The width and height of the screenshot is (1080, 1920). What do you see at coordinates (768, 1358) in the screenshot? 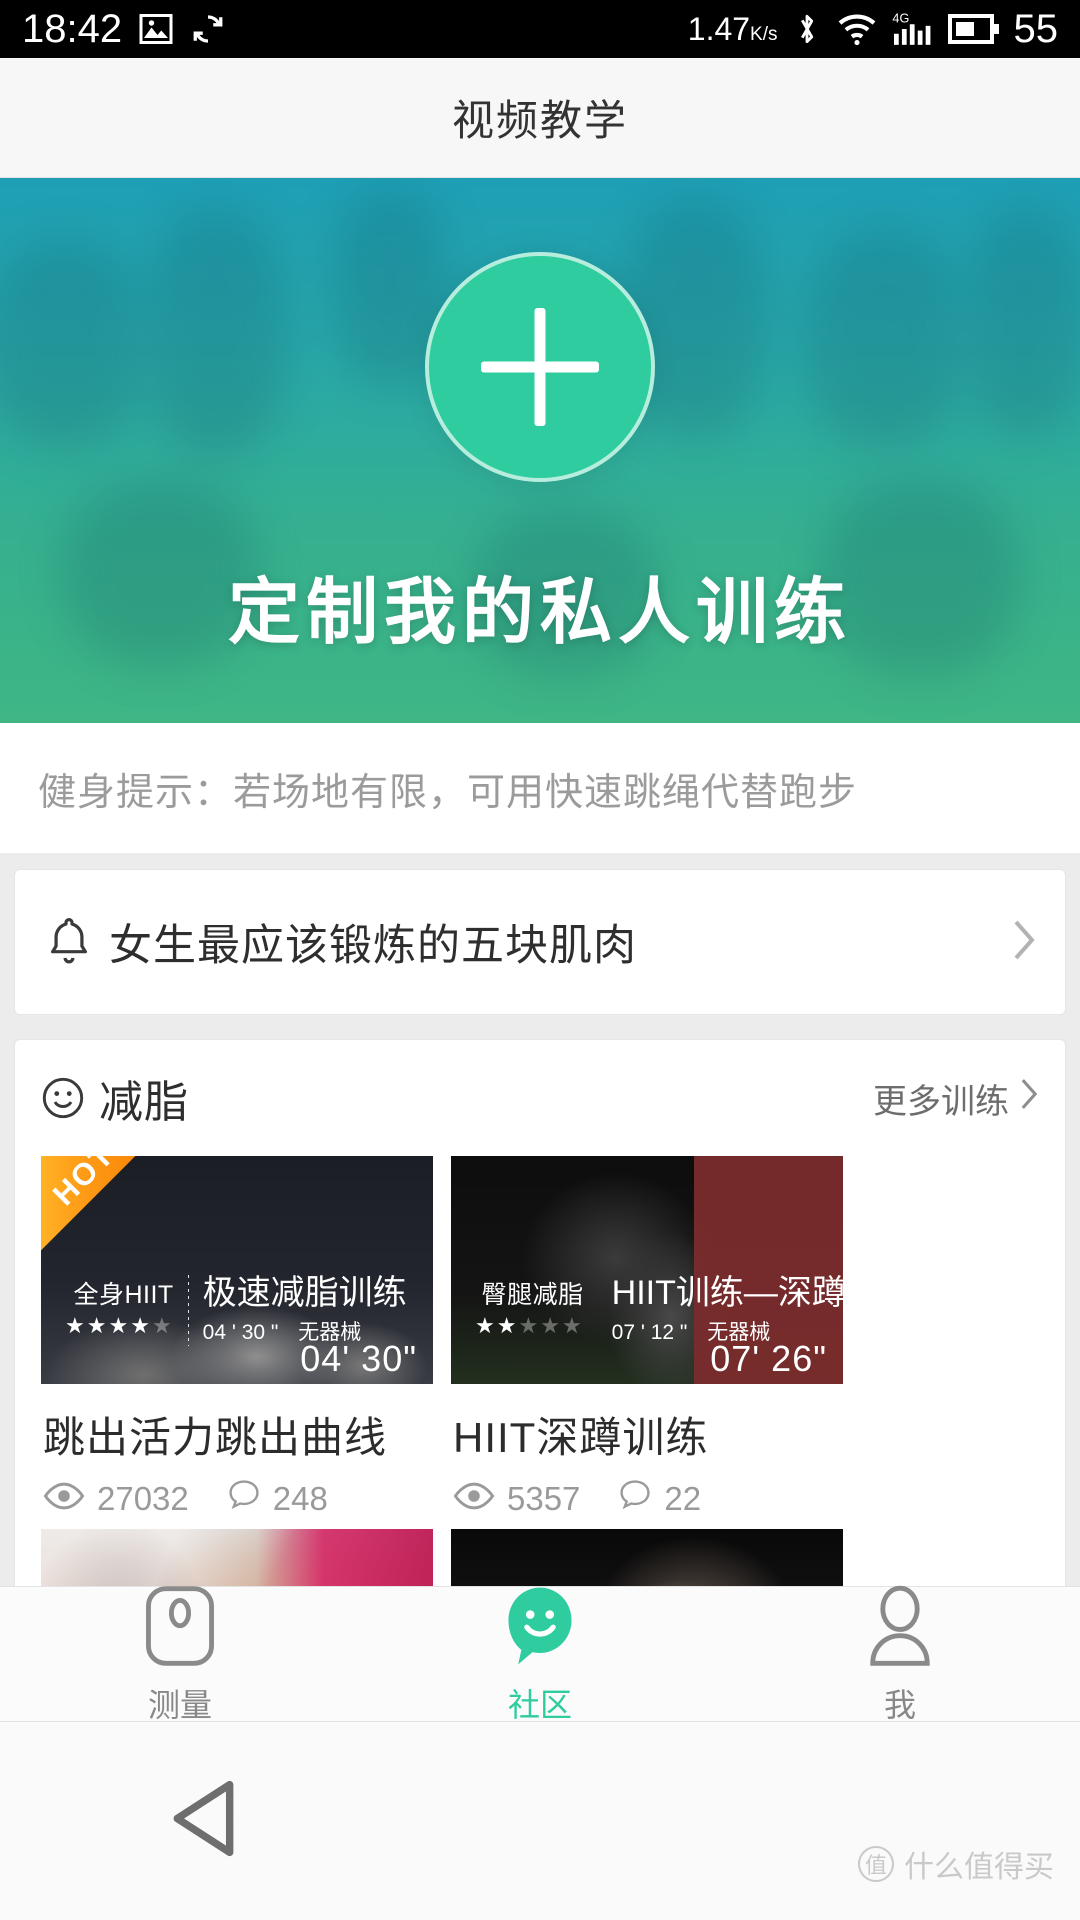
I see `video-duration-badge: 07' 26"` at bounding box center [768, 1358].